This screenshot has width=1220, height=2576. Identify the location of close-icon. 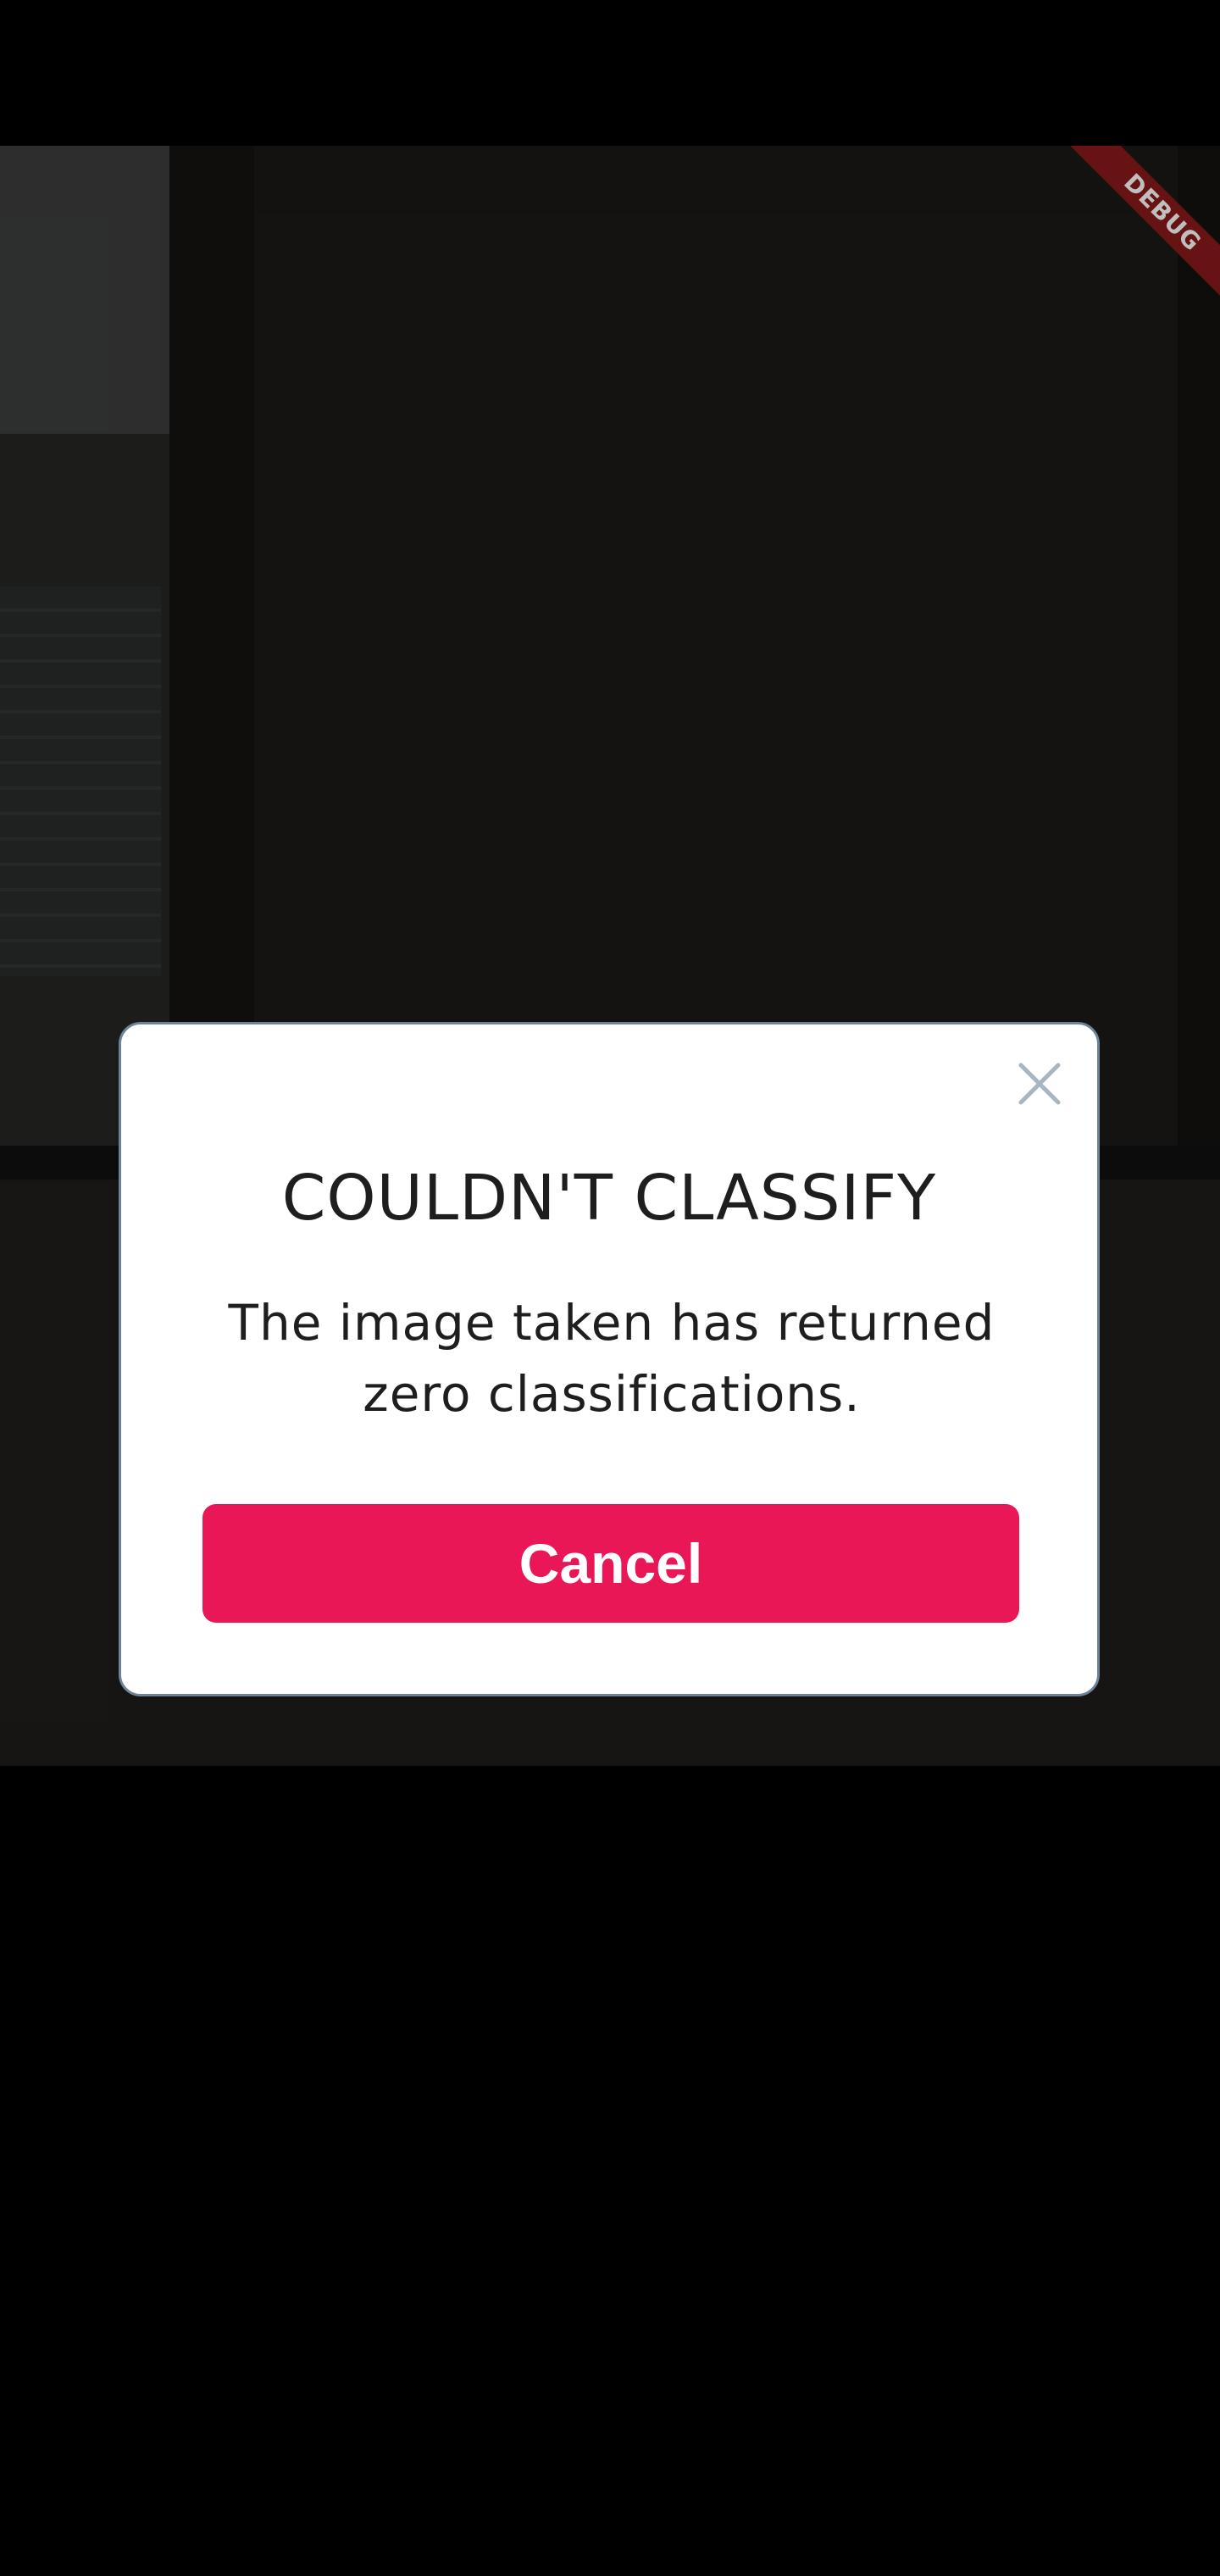
(1039, 1084).